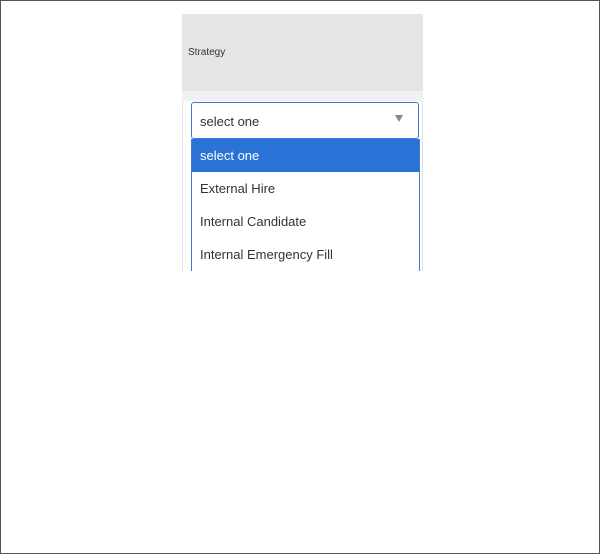 The width and height of the screenshot is (600, 554). Describe the element at coordinates (399, 118) in the screenshot. I see `triangle-down-icon` at that location.